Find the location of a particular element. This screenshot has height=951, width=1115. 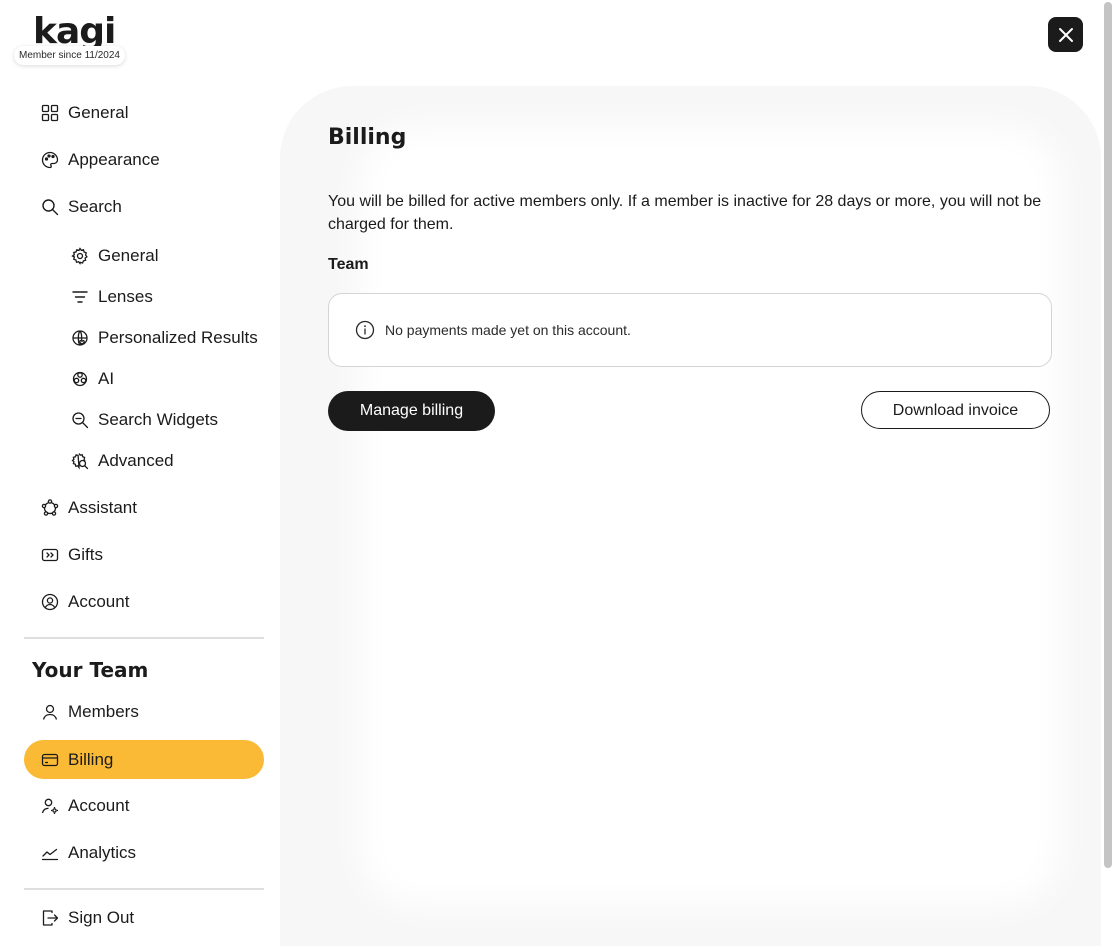

info-icon is located at coordinates (365, 330).